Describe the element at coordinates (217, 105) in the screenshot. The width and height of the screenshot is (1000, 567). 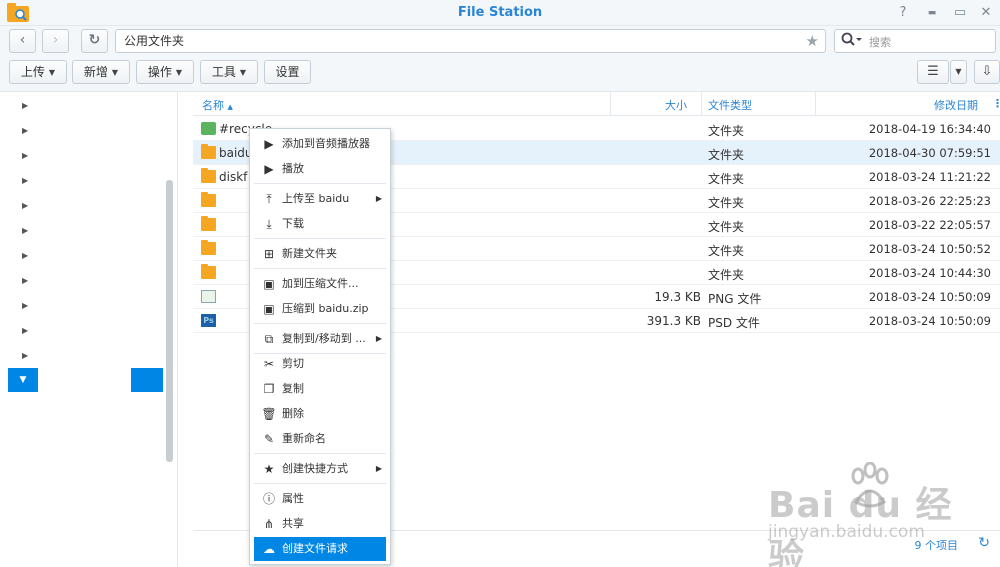
I see `column-name-header: 名称 ▲` at that location.